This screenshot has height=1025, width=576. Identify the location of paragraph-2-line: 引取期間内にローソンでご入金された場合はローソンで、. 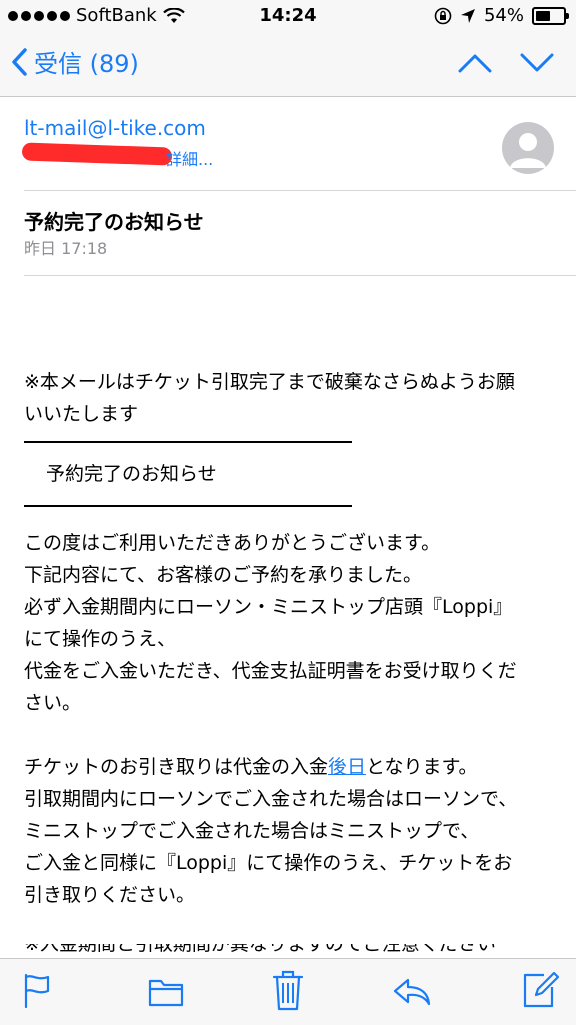
(271, 799).